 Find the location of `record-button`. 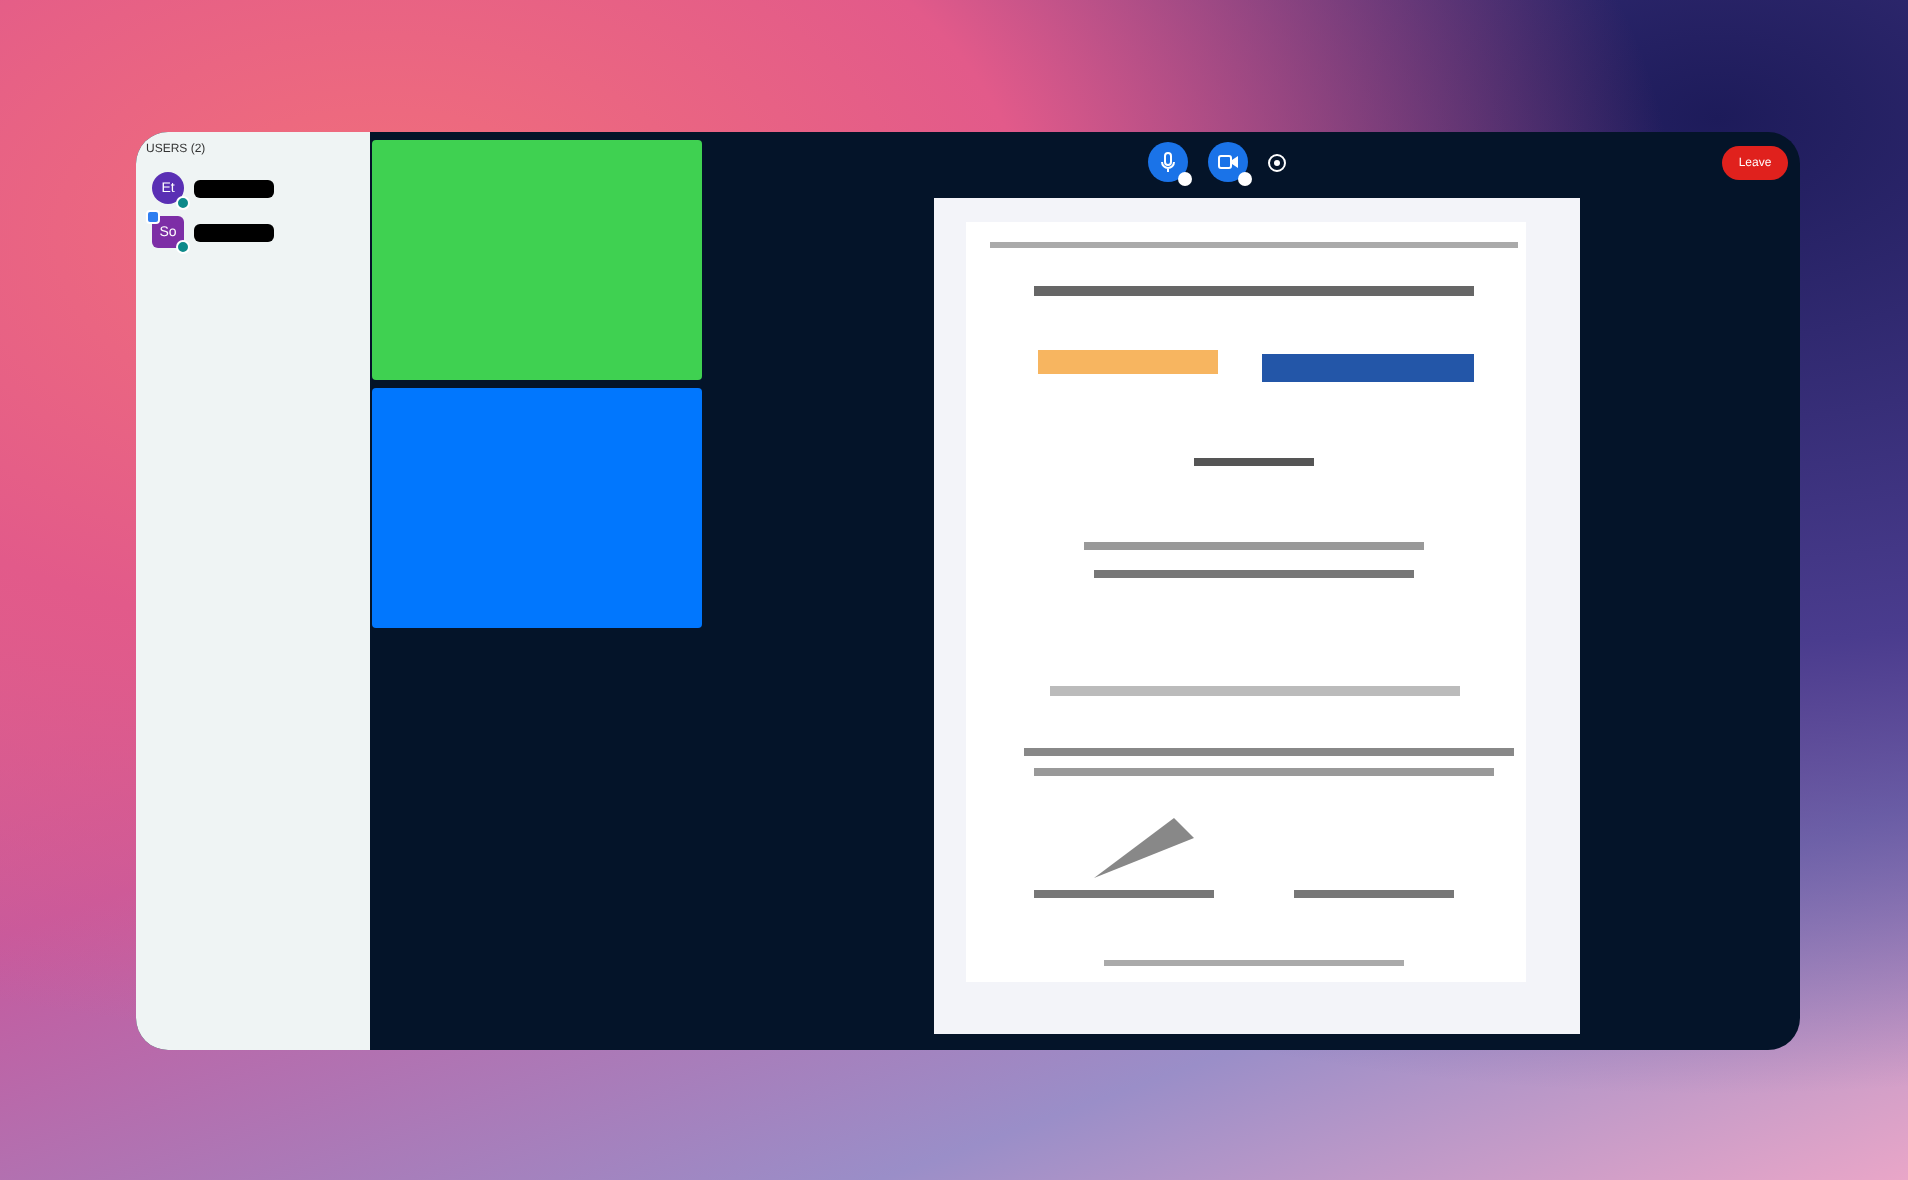

record-button is located at coordinates (1277, 162).